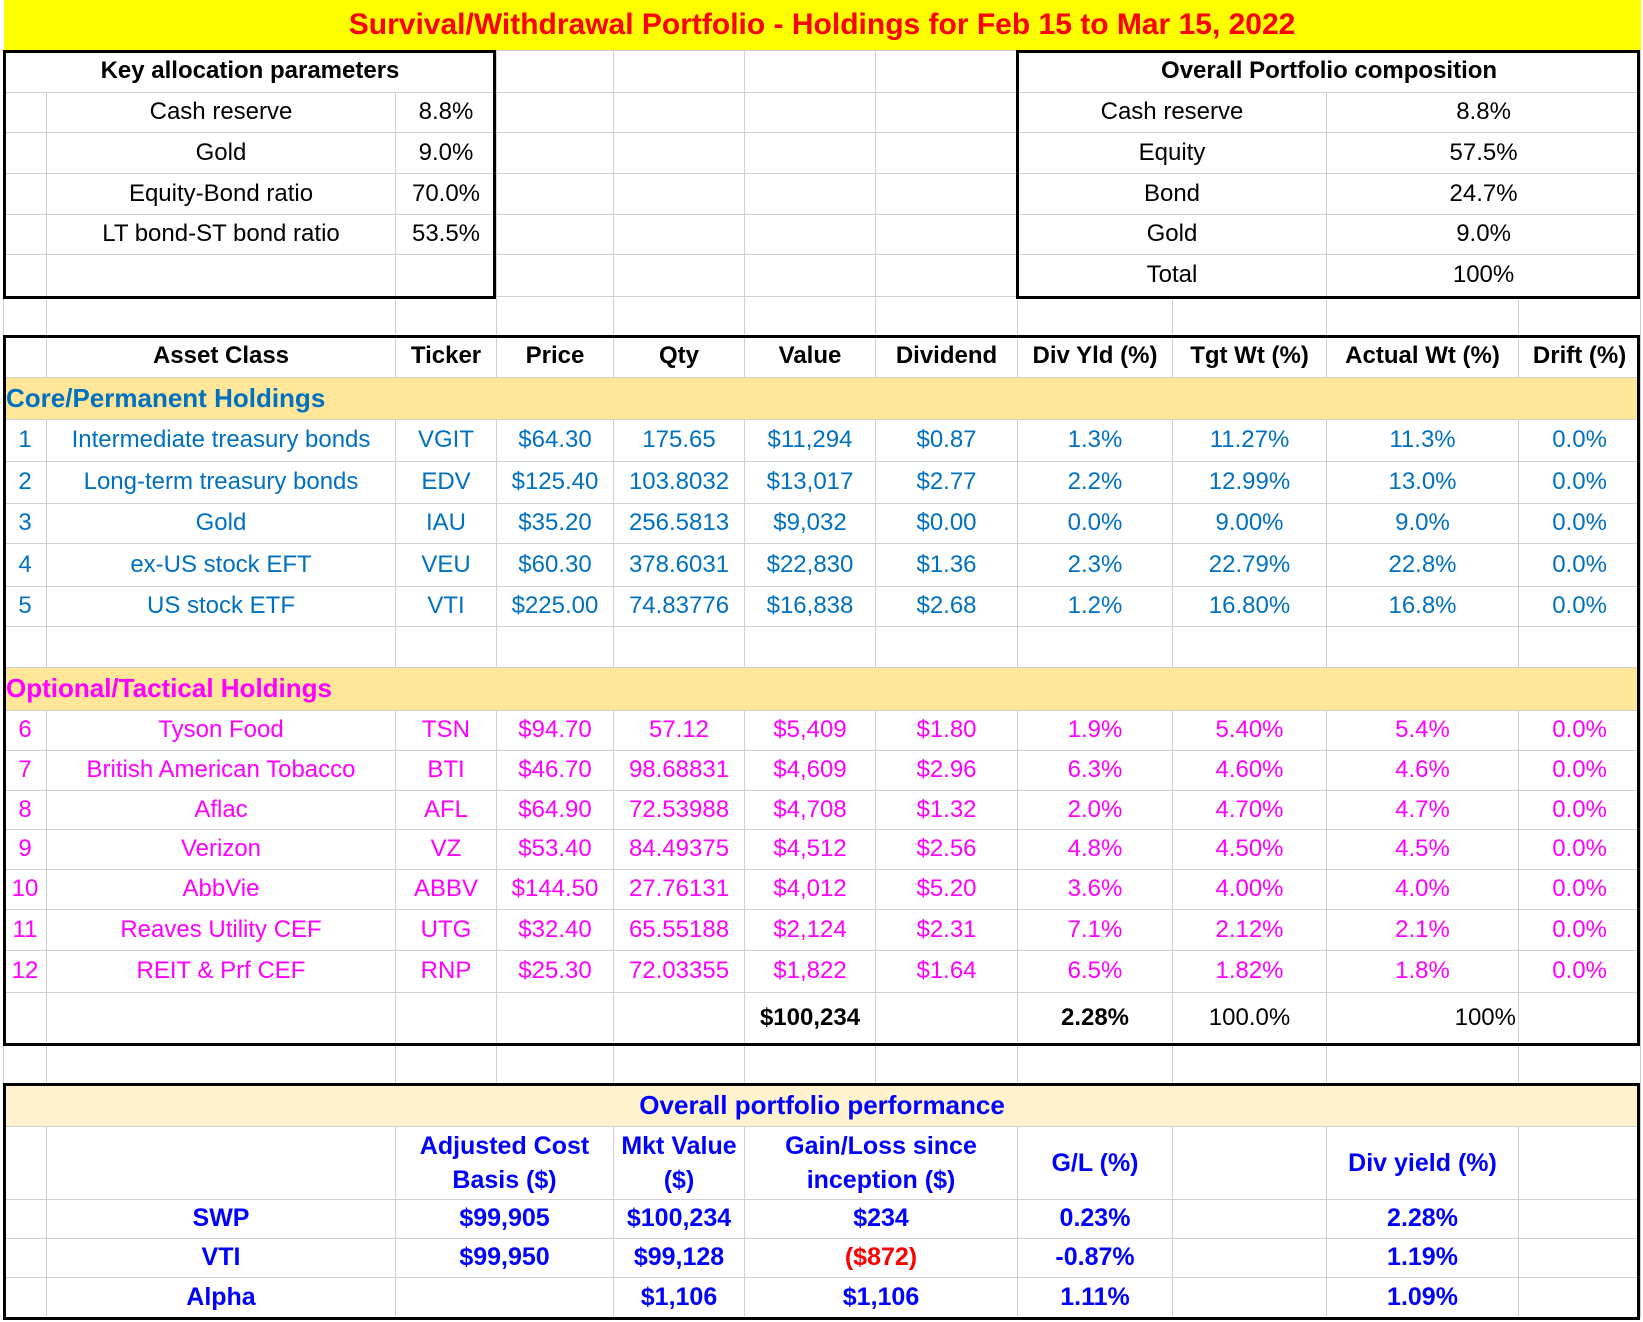  Describe the element at coordinates (679, 889) in the screenshot. I see `holding-cell: 27.76131` at that location.